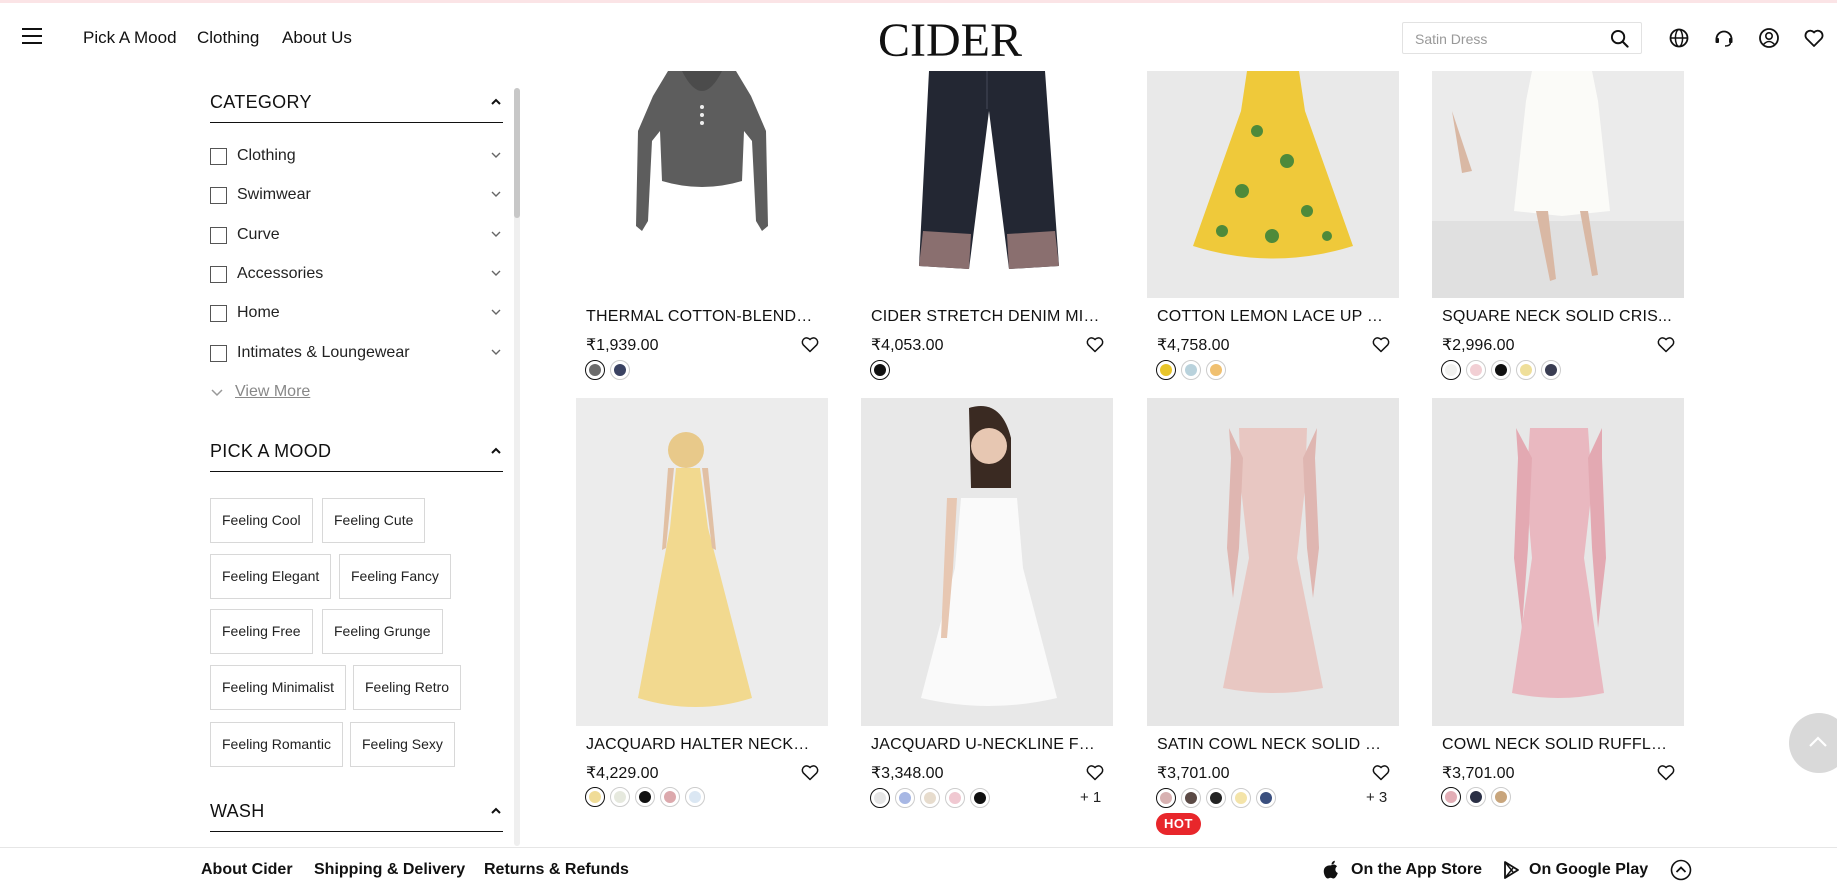 The image size is (1837, 886). I want to click on category-home: Home, so click(356, 314).